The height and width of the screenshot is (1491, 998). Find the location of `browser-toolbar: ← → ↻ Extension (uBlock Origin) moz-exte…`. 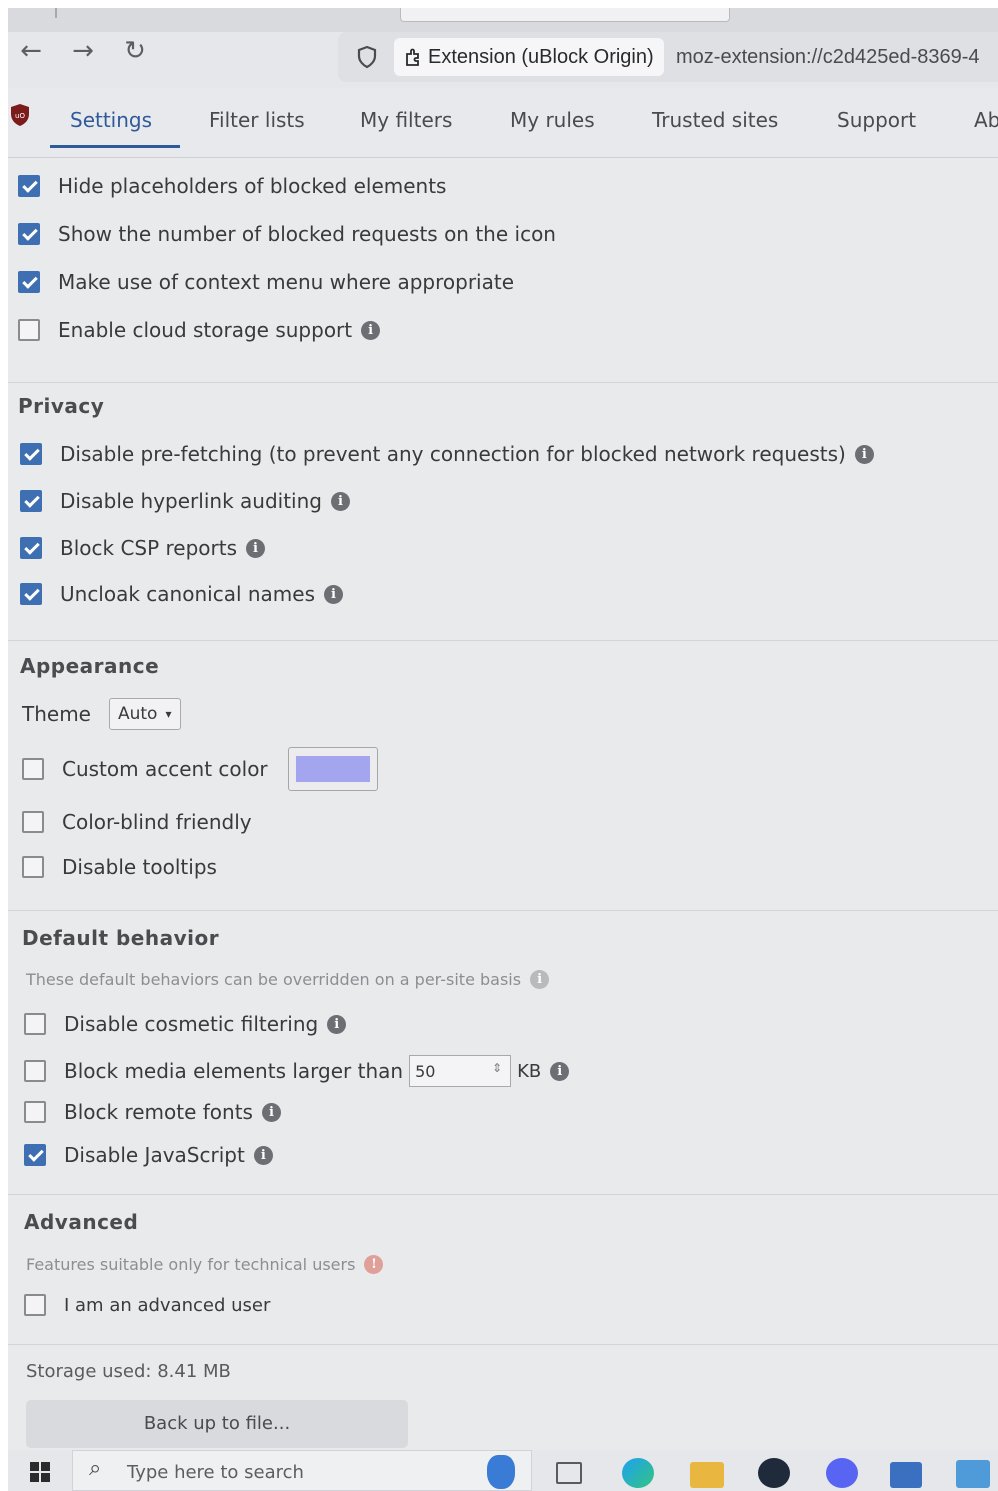

browser-toolbar: ← → ↻ Extension (uBlock Origin) moz-exte… is located at coordinates (503, 48).